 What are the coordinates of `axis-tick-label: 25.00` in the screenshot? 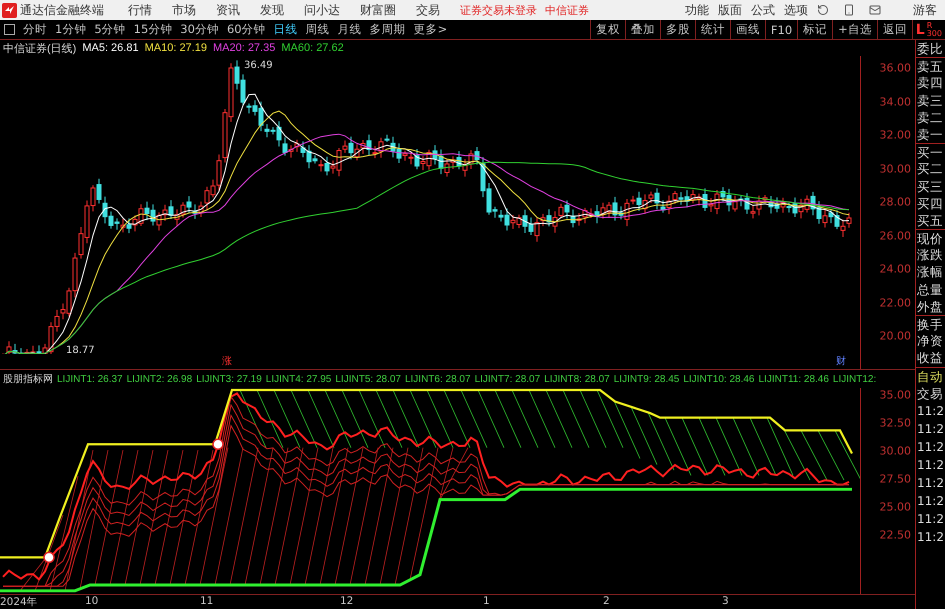 It's located at (895, 507).